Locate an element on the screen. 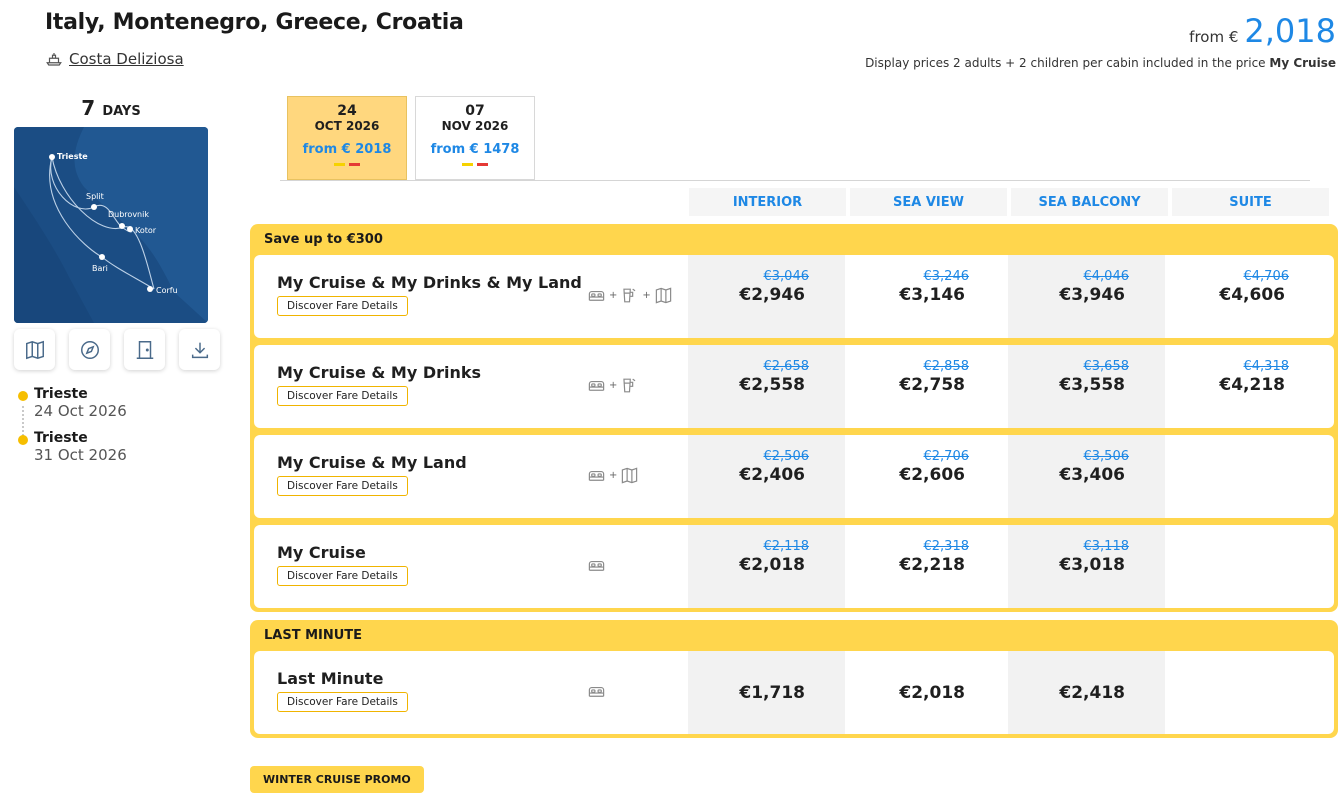 This screenshot has width=1344, height=800. new-price: €2,558 is located at coordinates (772, 385).